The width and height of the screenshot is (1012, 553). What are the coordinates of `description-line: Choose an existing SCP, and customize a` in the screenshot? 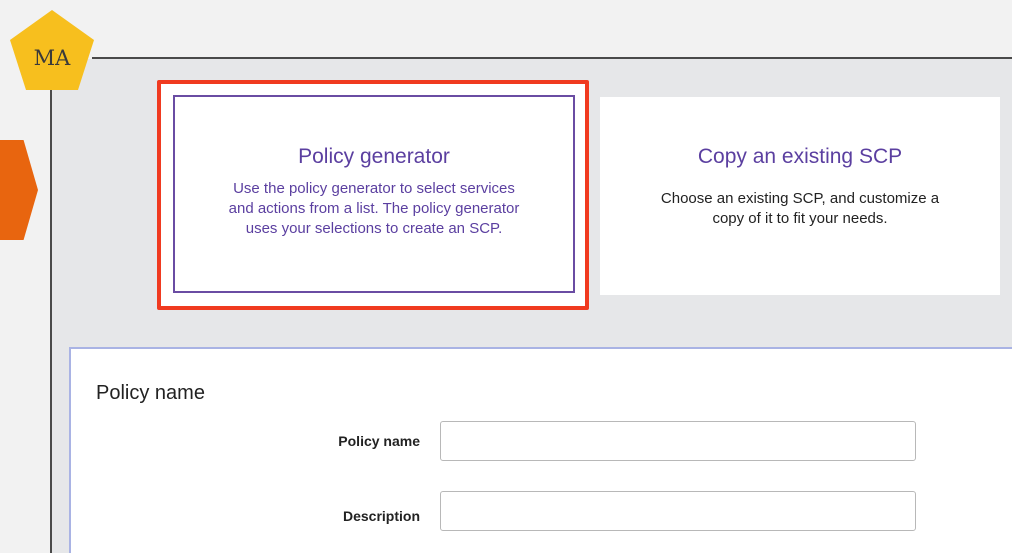 It's located at (800, 198).